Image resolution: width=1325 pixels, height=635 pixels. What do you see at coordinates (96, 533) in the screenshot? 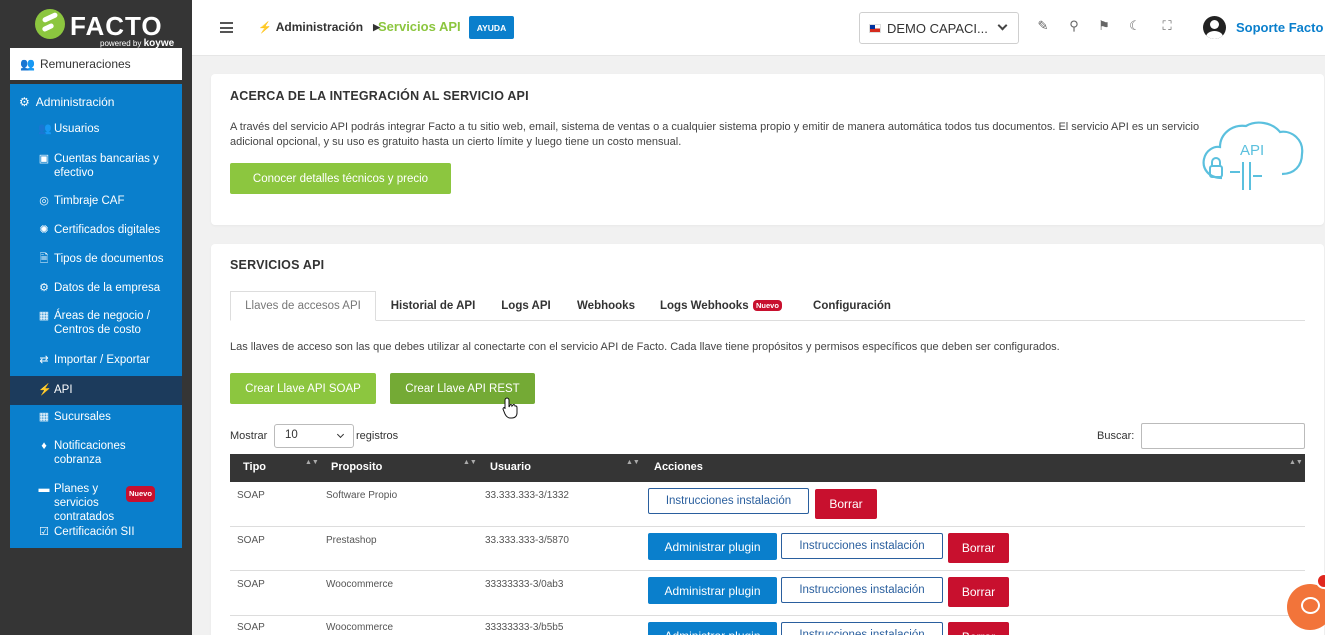
I see `sidebar-item-certificacion-sii: ☑ Certificación SII` at bounding box center [96, 533].